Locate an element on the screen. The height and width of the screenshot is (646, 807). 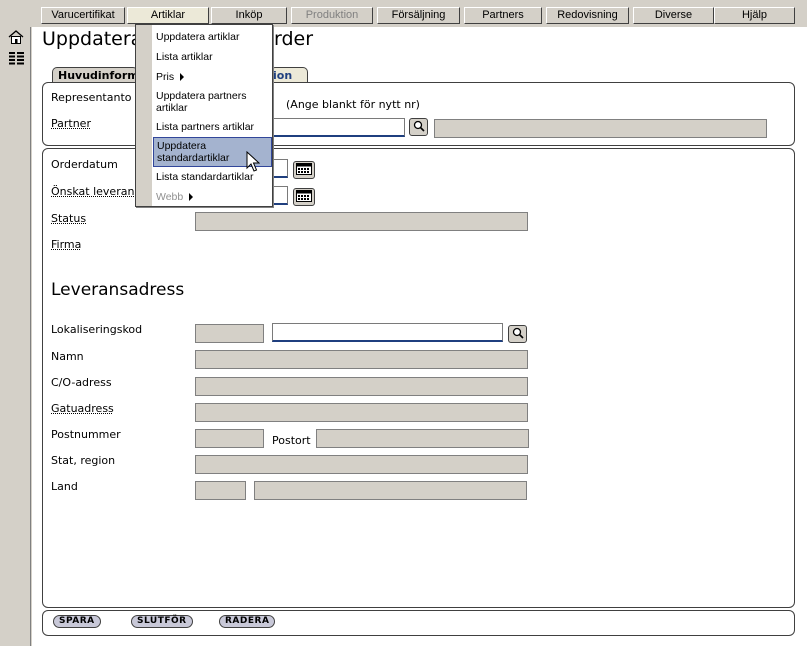
list-view-icon is located at coordinates (16, 60).